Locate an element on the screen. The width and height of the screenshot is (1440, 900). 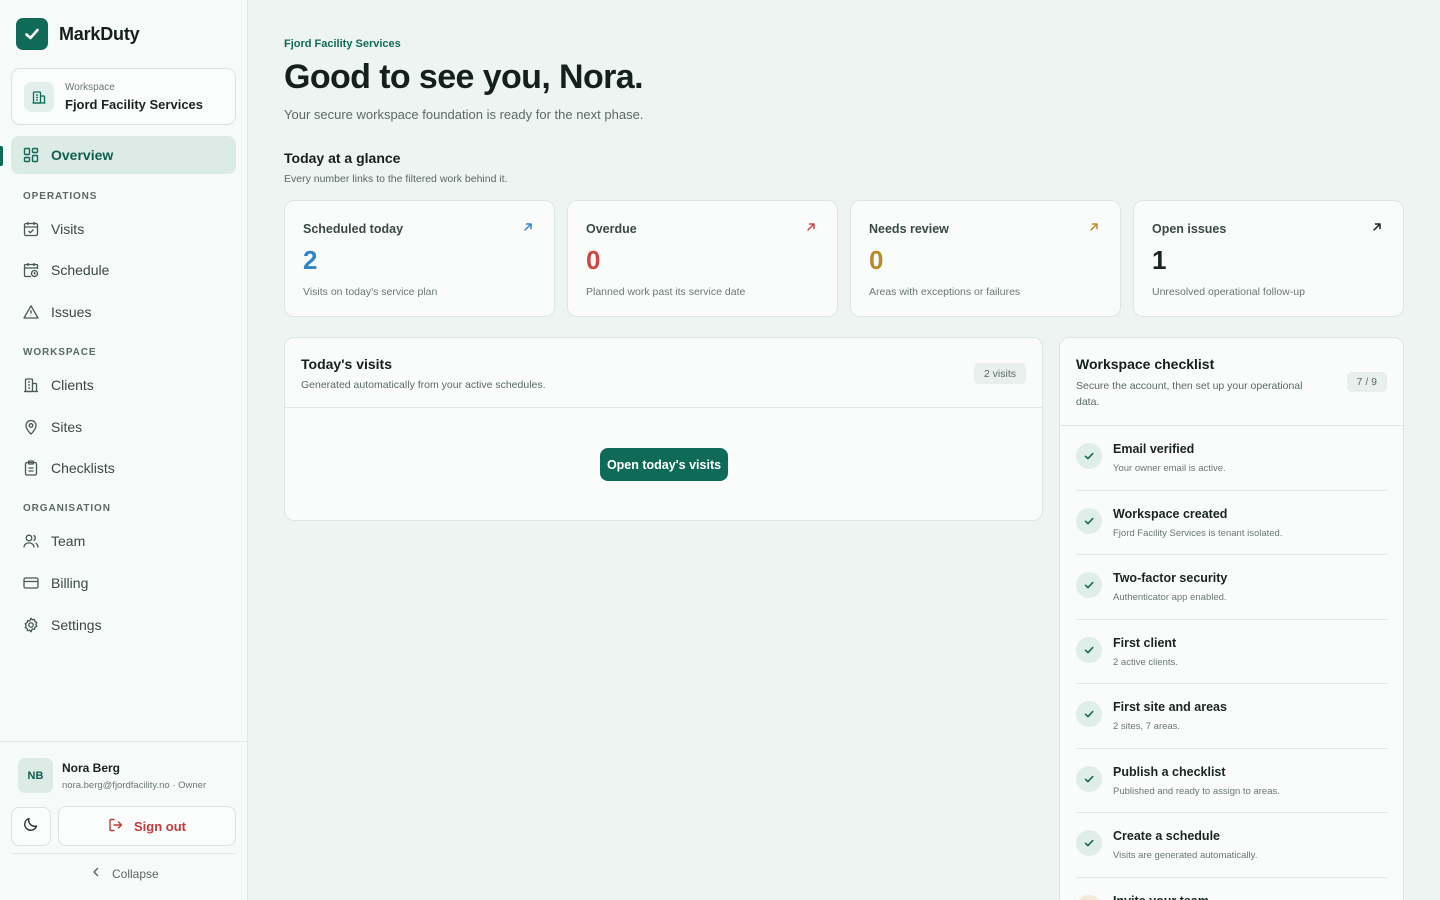
sign-out-icon is located at coordinates (116, 826).